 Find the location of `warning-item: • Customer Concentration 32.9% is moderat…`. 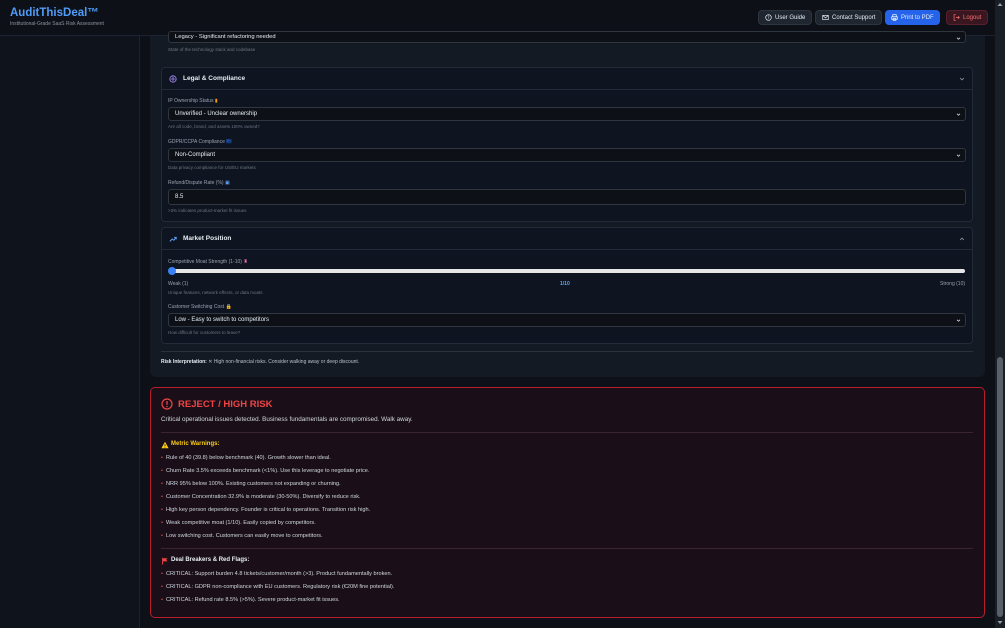

warning-item: • Customer Concentration 32.9% is moderat… is located at coordinates (261, 497).